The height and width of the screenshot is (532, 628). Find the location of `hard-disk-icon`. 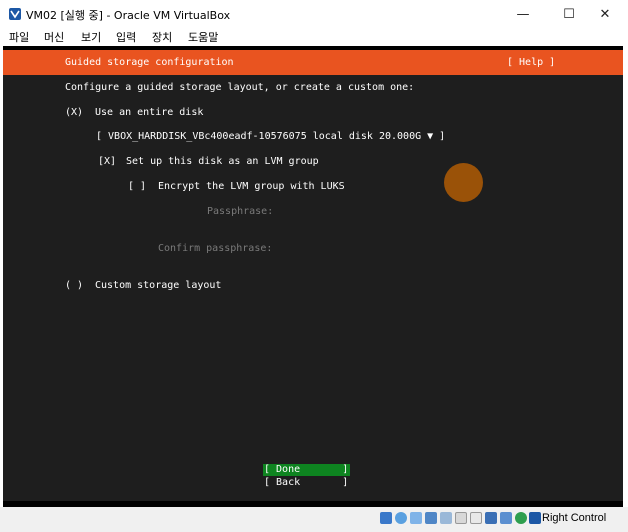

hard-disk-icon is located at coordinates (386, 518).